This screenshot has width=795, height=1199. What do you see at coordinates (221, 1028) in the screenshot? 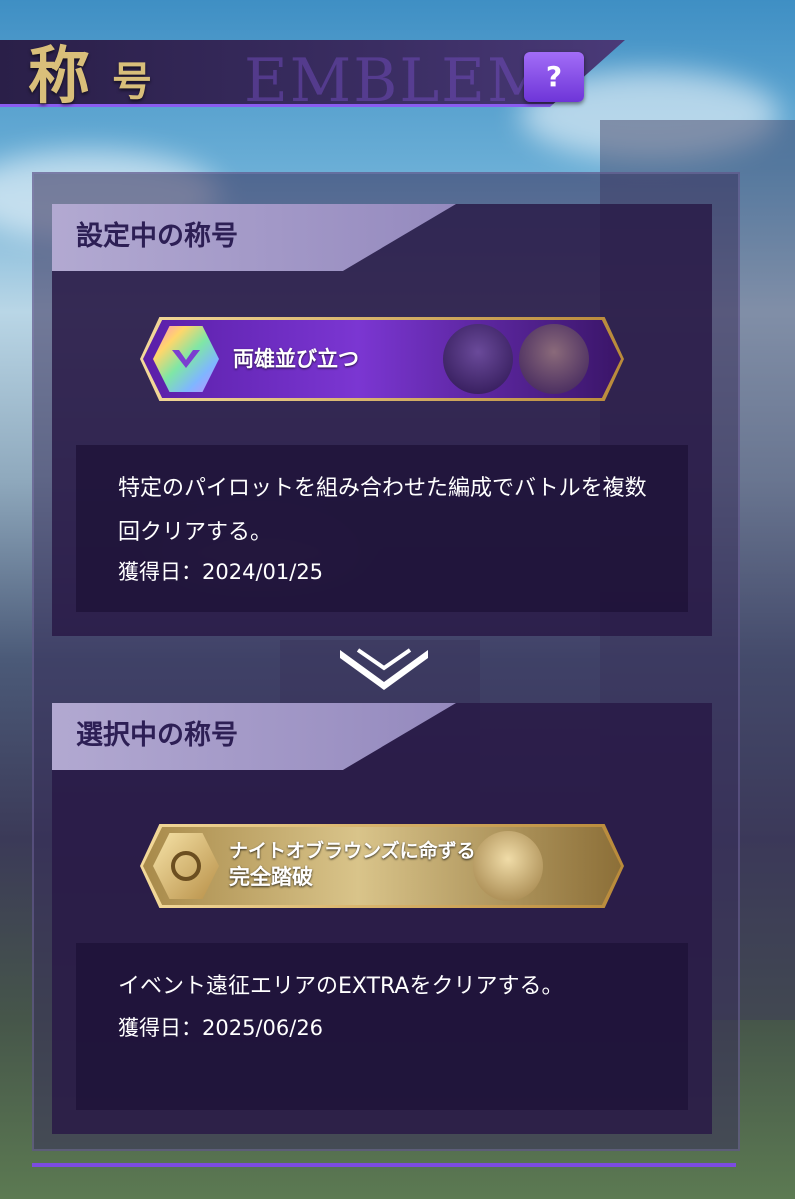
I see `selected-emblem-date: 獲得日：2025/06/26` at bounding box center [221, 1028].